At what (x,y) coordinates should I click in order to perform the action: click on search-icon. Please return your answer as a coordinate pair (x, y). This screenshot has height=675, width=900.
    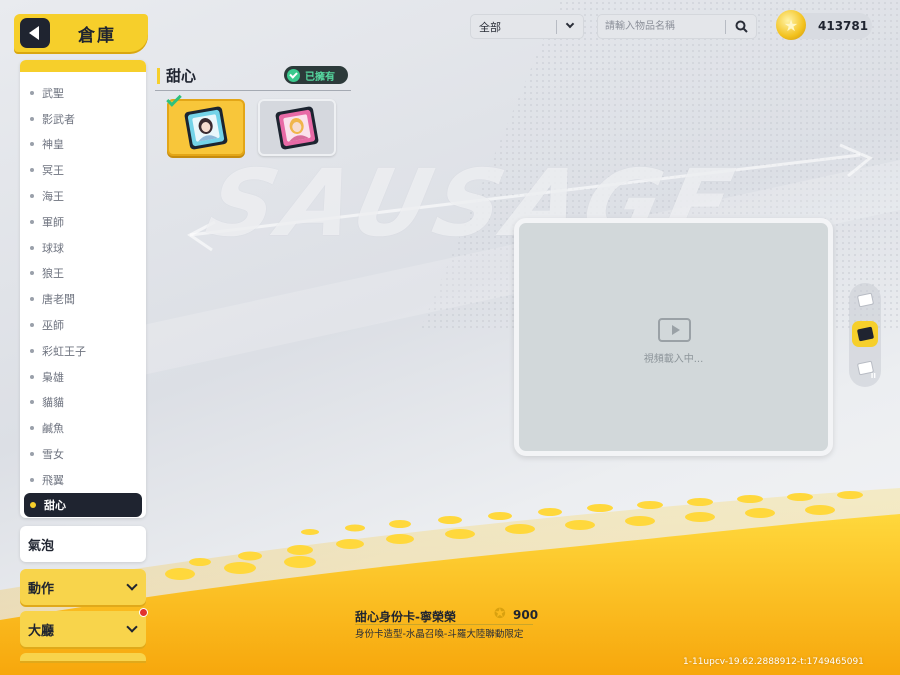
    Looking at the image, I should click on (741, 26).